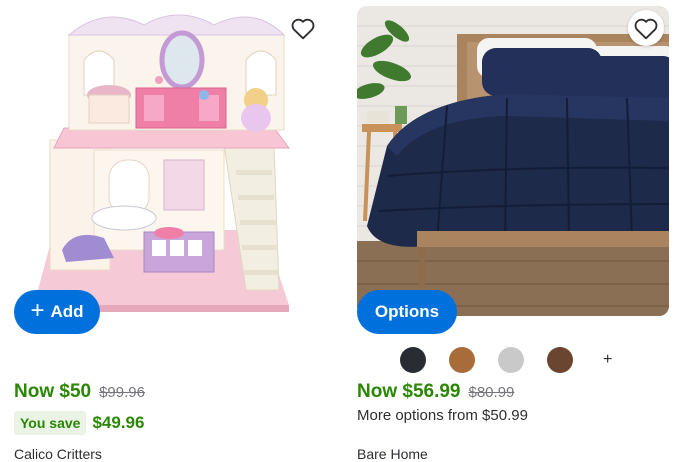 The height and width of the screenshot is (462, 690). I want to click on options-button-label: Options, so click(407, 311).